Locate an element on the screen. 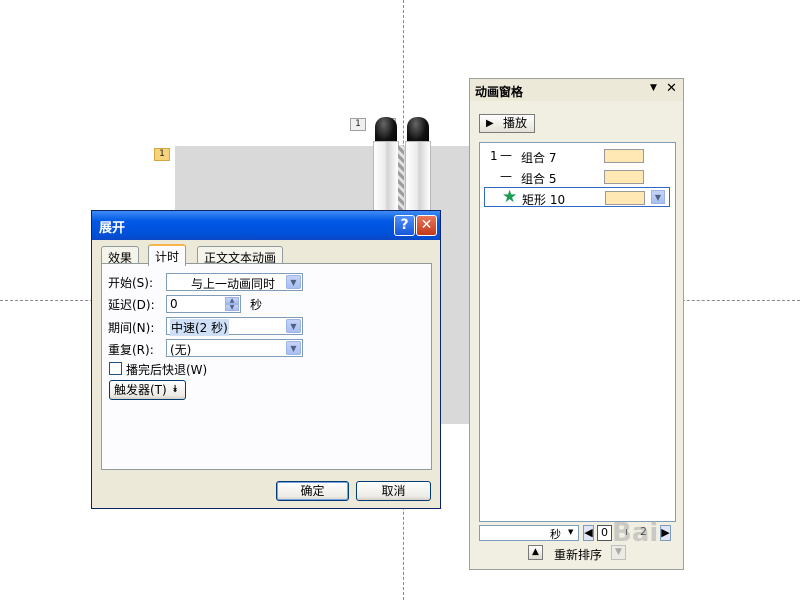  timeline-unit-select: 秒 ▼ is located at coordinates (529, 533).